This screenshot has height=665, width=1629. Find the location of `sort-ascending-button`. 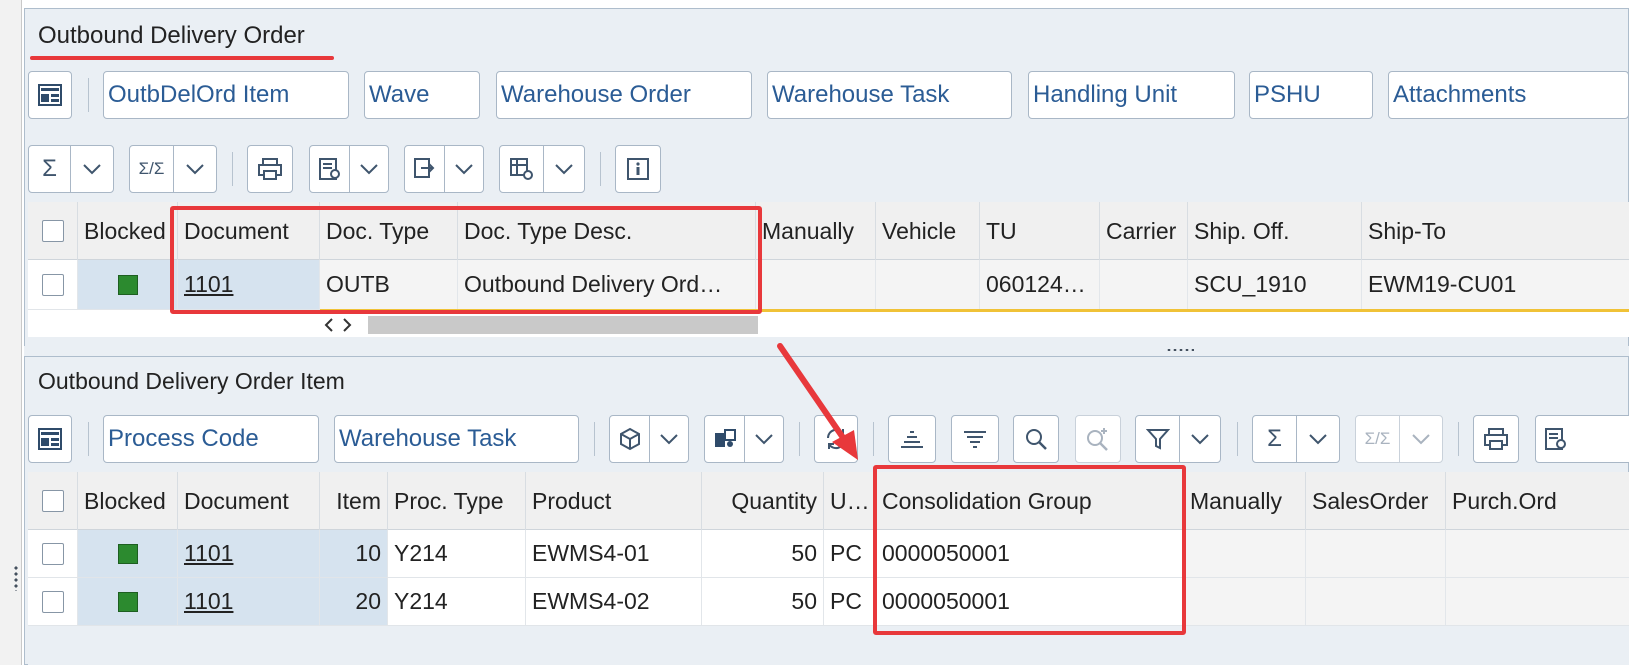

sort-ascending-button is located at coordinates (912, 439).